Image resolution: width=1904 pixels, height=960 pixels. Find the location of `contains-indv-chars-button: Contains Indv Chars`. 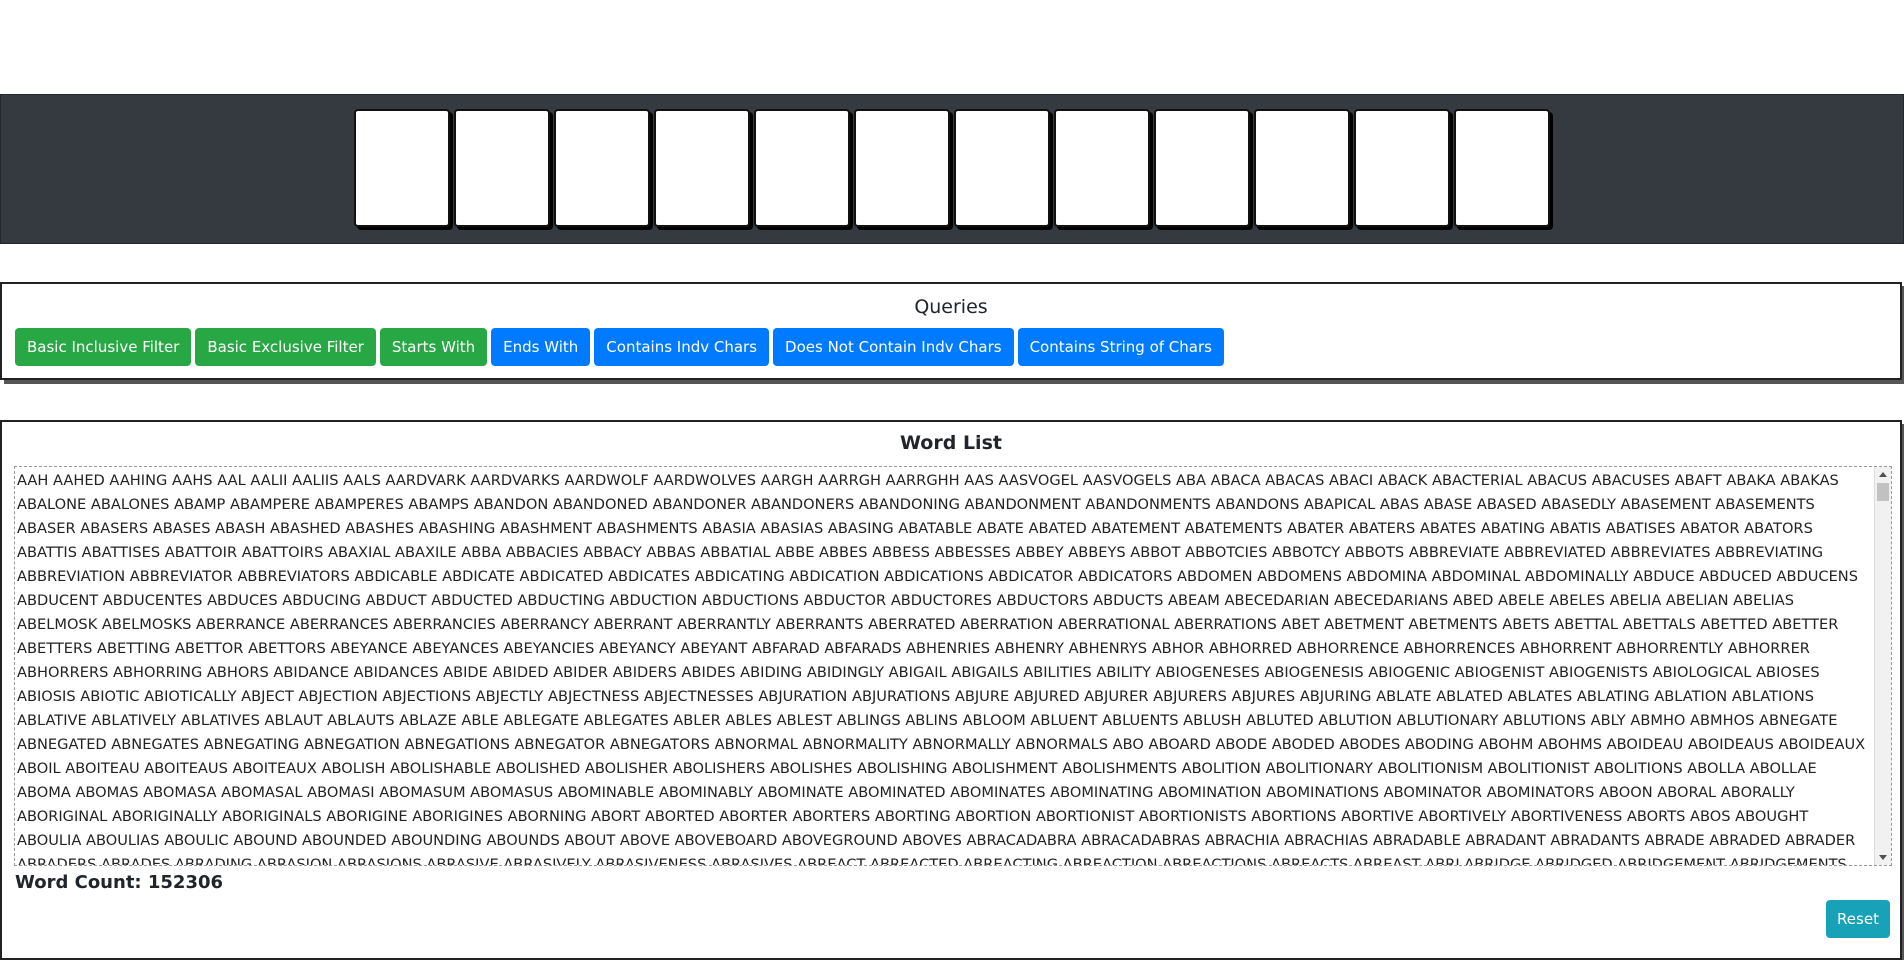

contains-indv-chars-button: Contains Indv Chars is located at coordinates (682, 347).